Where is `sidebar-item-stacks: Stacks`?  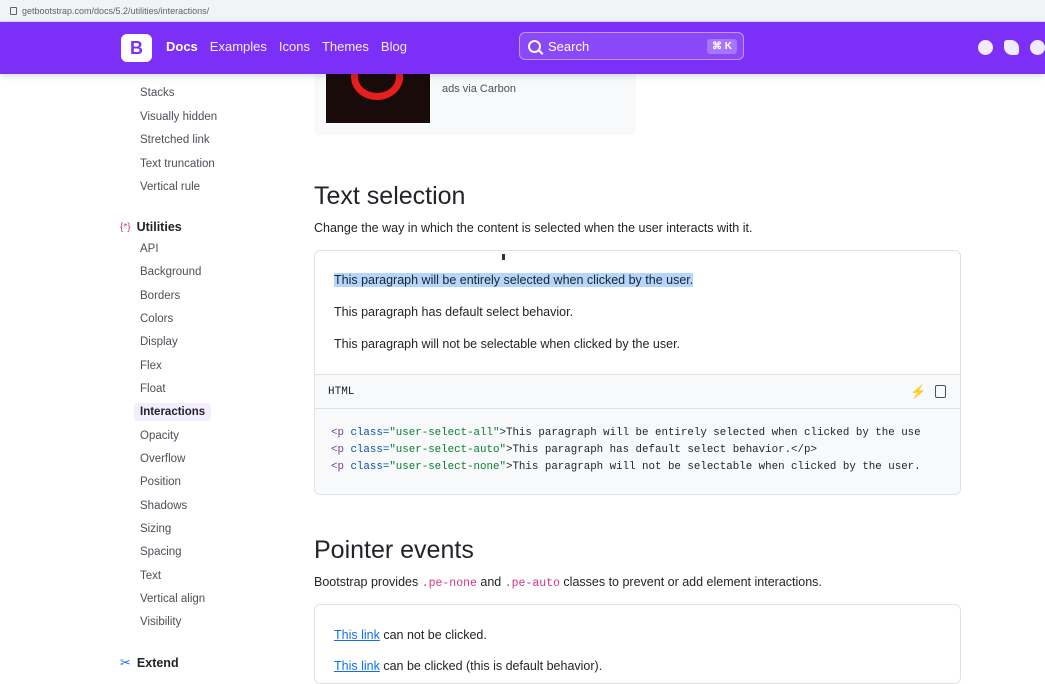 sidebar-item-stacks: Stacks is located at coordinates (157, 93).